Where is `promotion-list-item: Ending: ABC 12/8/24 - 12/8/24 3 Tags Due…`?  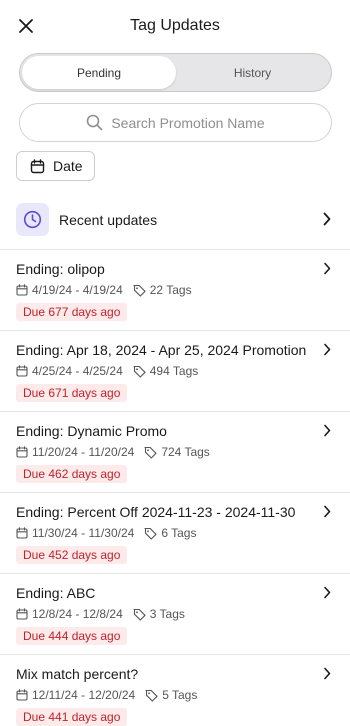
promotion-list-item: Ending: ABC 12/8/24 - 12/8/24 3 Tags Due… is located at coordinates (175, 614).